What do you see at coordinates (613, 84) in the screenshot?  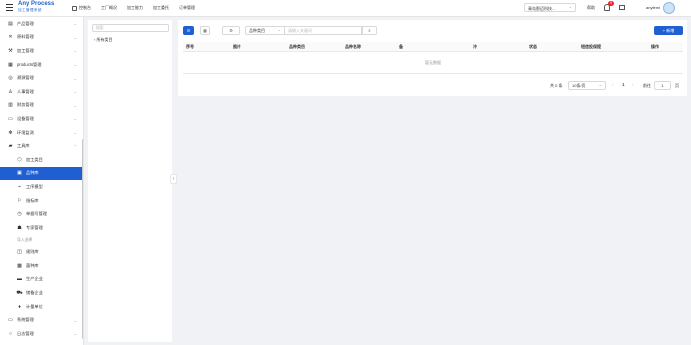 I see `prev-page-button: ‹` at bounding box center [613, 84].